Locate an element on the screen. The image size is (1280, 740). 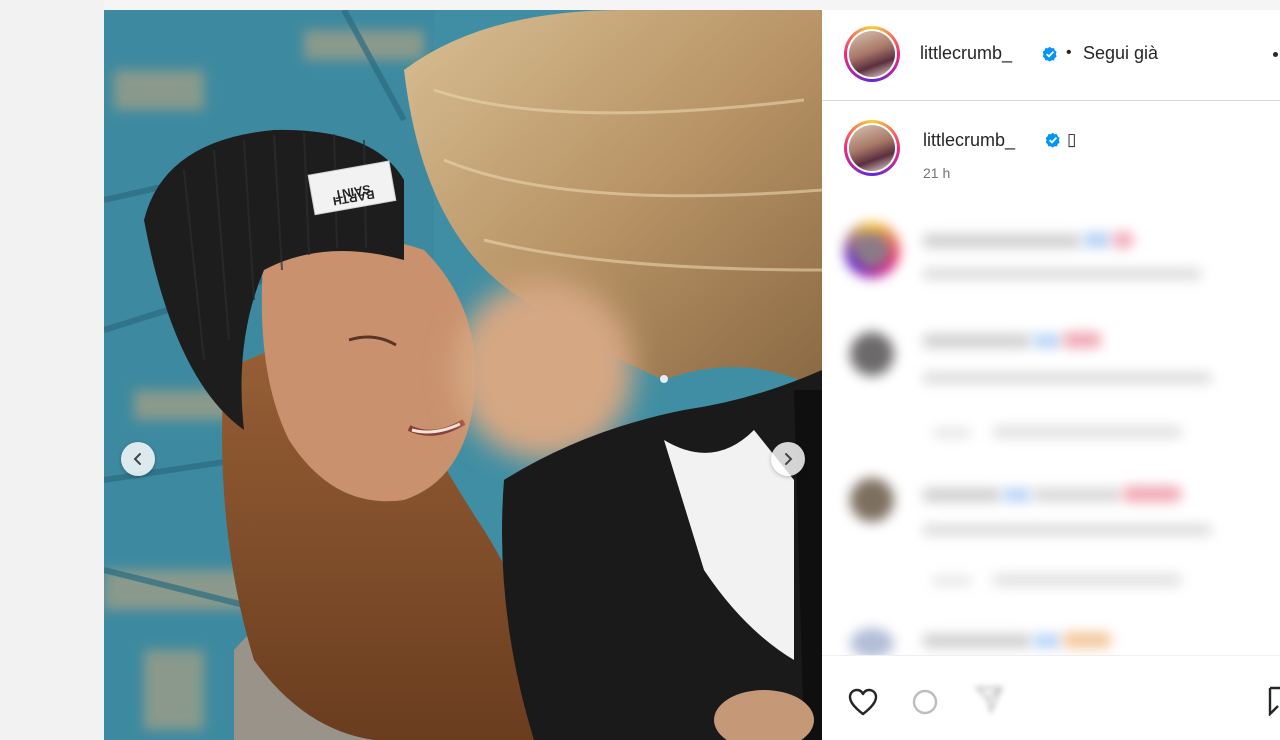
carousel-next-button is located at coordinates (788, 459).